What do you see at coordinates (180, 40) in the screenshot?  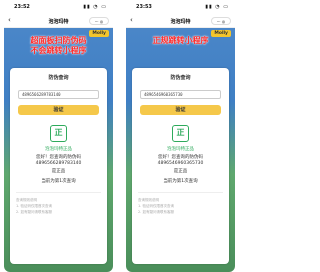 I see `annotation-text: 正规跳转小程序` at bounding box center [180, 40].